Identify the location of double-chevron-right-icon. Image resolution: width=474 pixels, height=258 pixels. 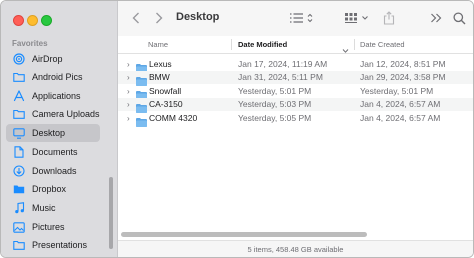
(436, 18).